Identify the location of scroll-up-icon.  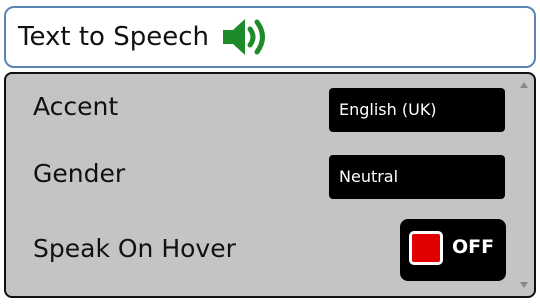
(524, 85).